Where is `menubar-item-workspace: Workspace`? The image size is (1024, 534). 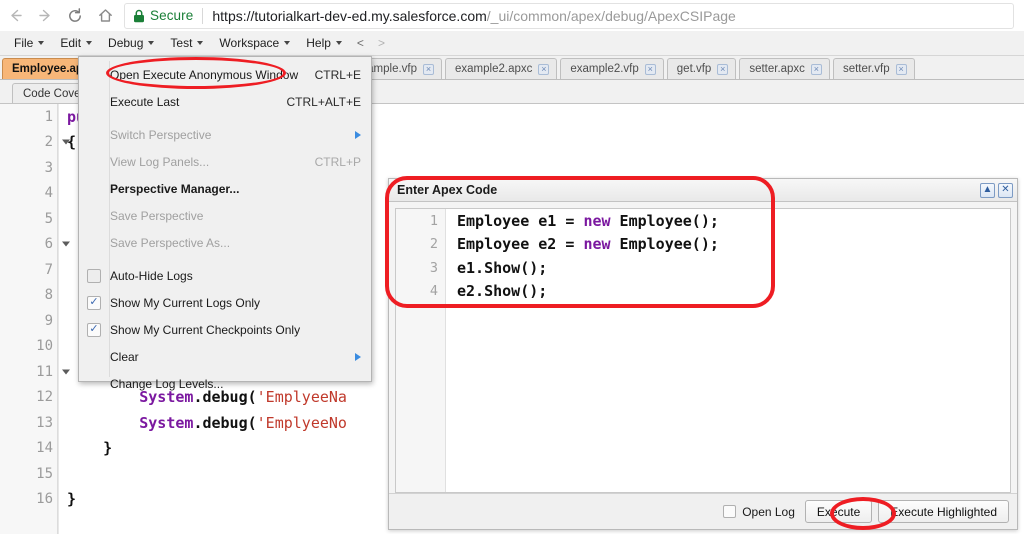
menubar-item-workspace: Workspace is located at coordinates (254, 43).